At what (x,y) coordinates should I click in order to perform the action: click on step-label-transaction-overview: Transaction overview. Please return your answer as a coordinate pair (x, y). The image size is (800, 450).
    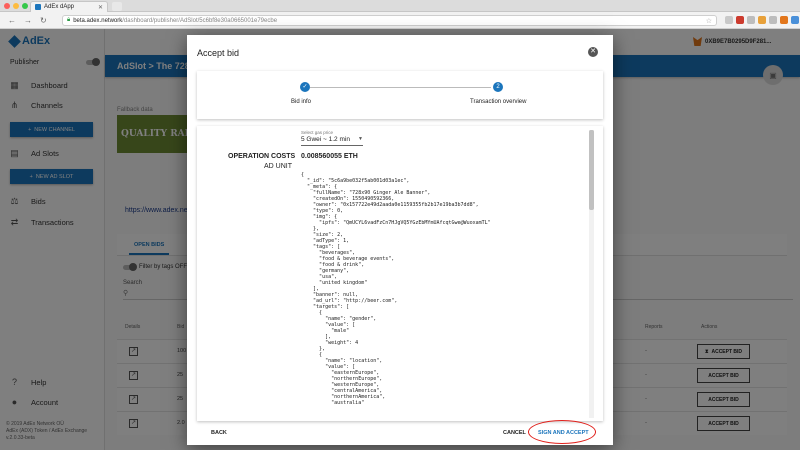
    Looking at the image, I should click on (498, 102).